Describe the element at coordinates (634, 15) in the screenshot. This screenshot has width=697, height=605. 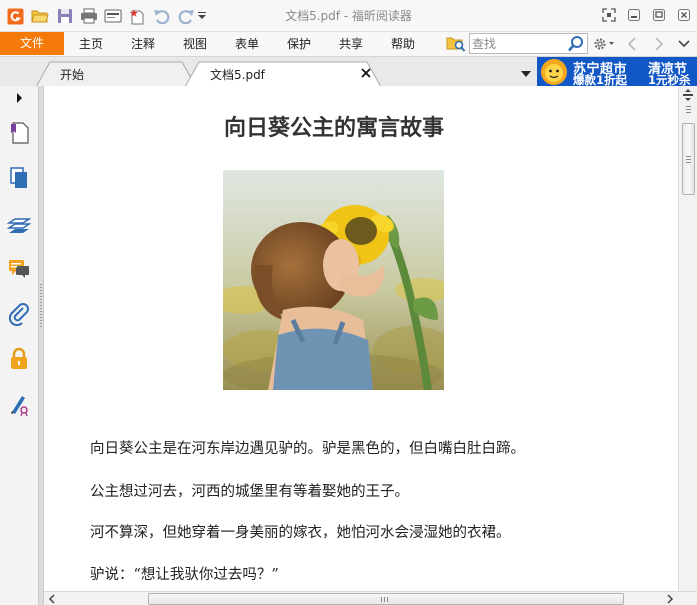
I see `minimize-button` at that location.